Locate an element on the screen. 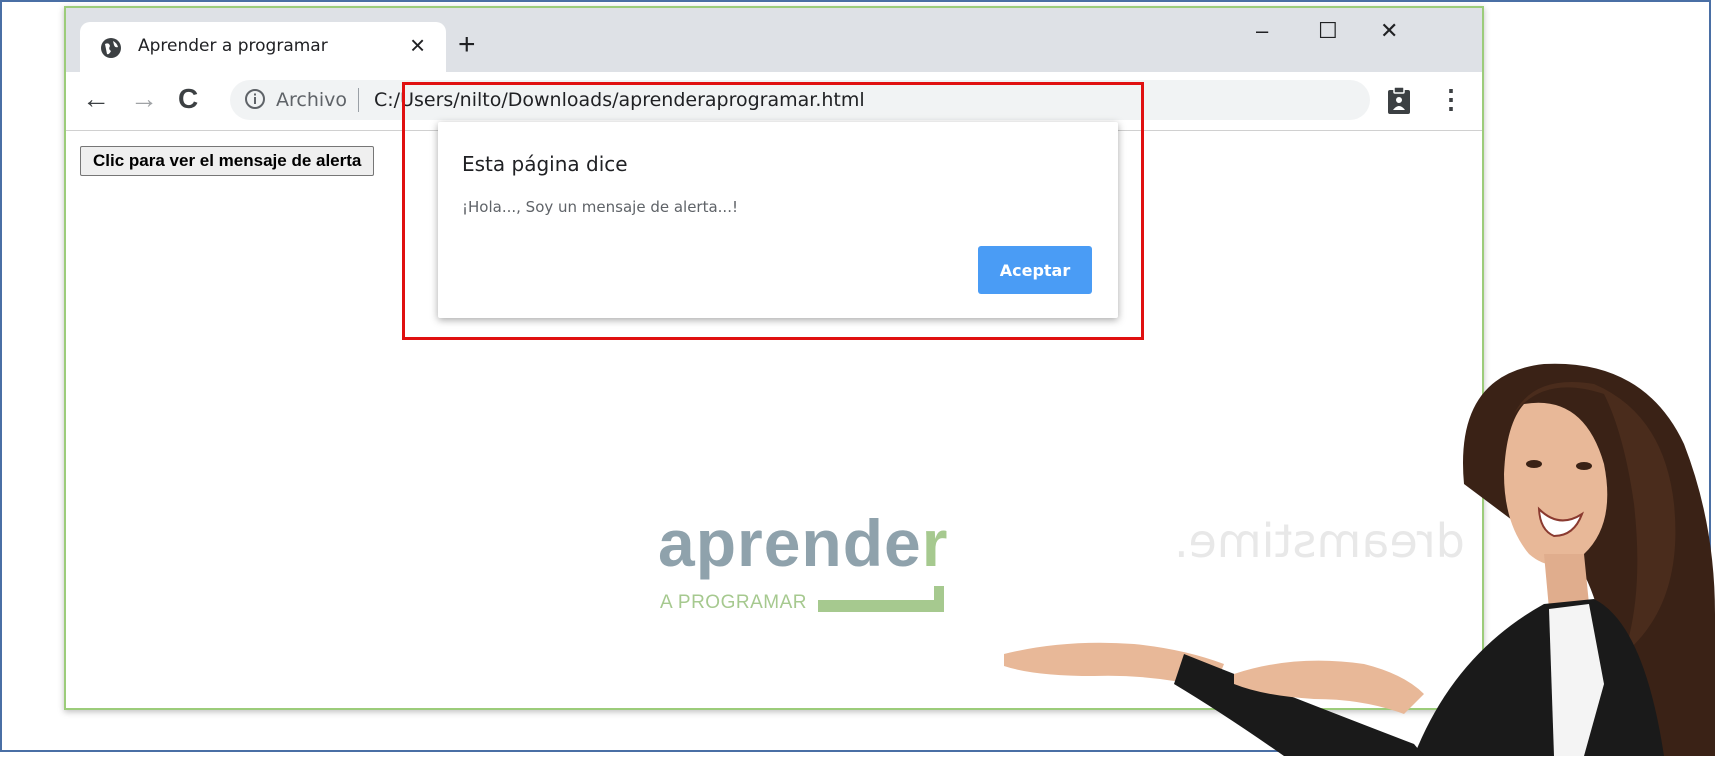 Image resolution: width=1715 pixels, height=761 pixels. tab-title: Aprender a programar is located at coordinates (233, 46).